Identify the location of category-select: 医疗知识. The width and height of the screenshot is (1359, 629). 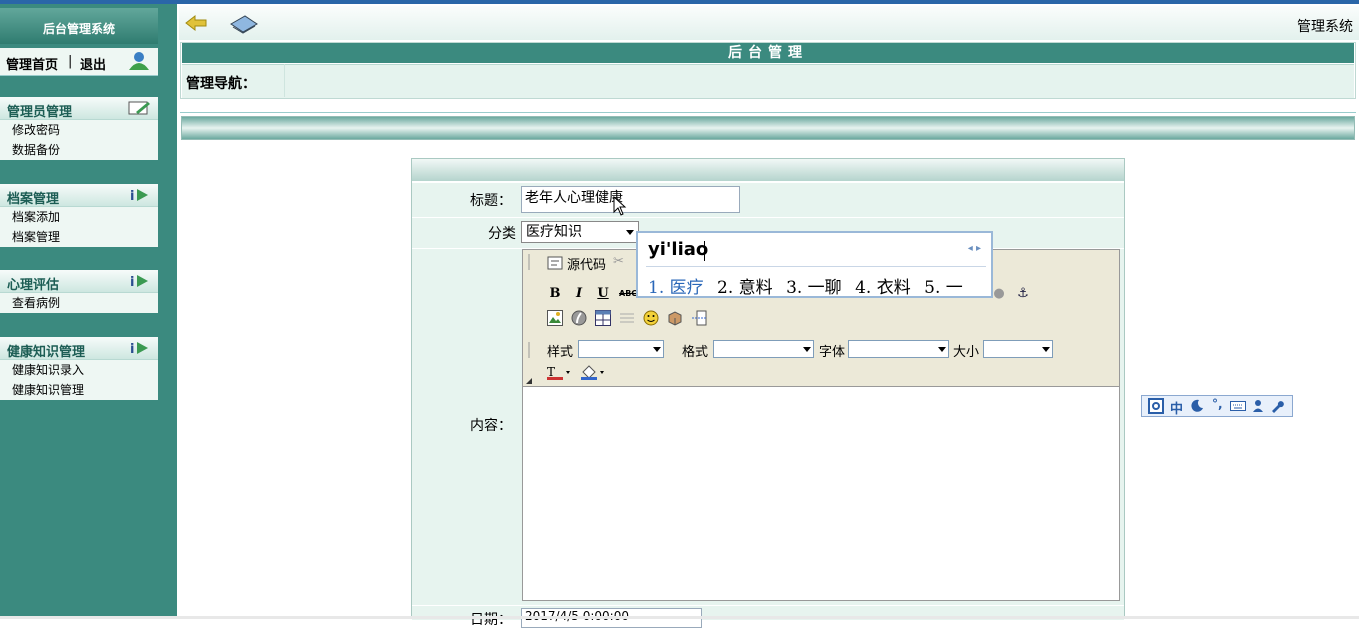
(580, 232).